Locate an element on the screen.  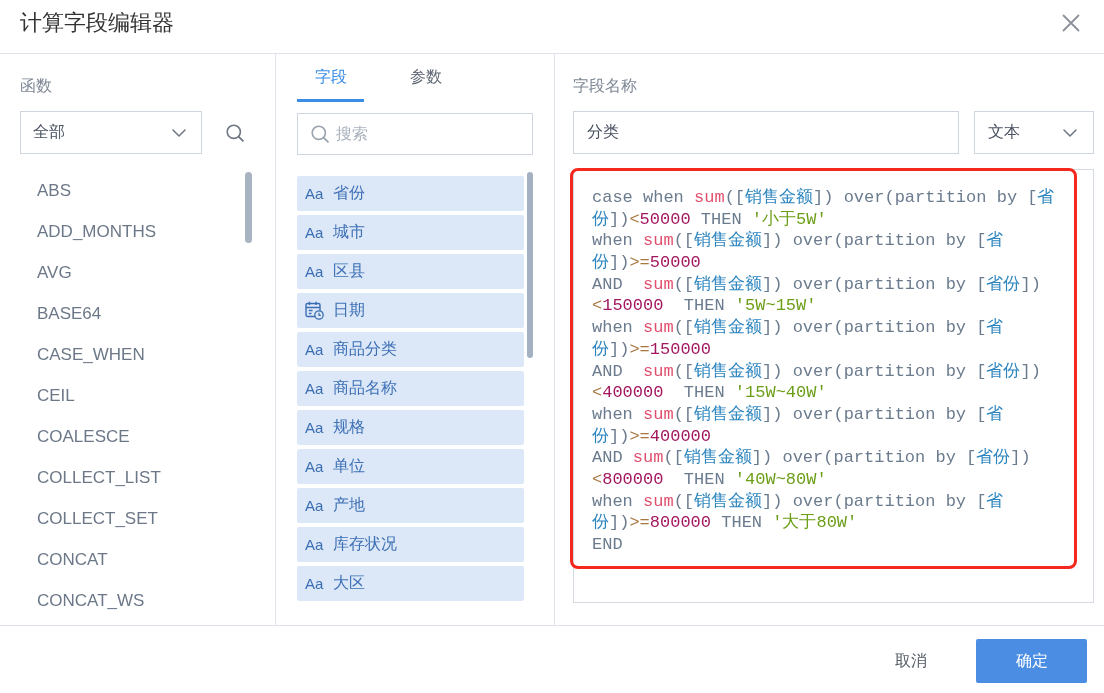
function-item: CEIL is located at coordinates (138, 395).